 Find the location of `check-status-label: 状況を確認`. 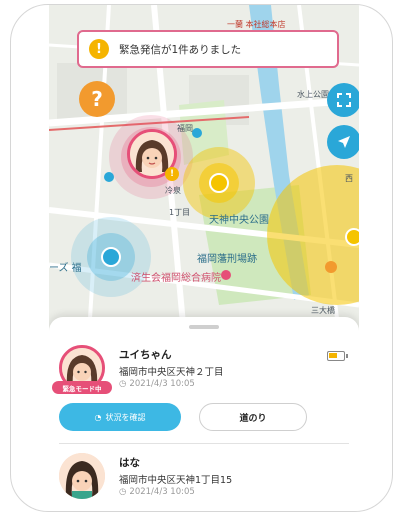

check-status-label: 状況を確認 is located at coordinates (125, 417).